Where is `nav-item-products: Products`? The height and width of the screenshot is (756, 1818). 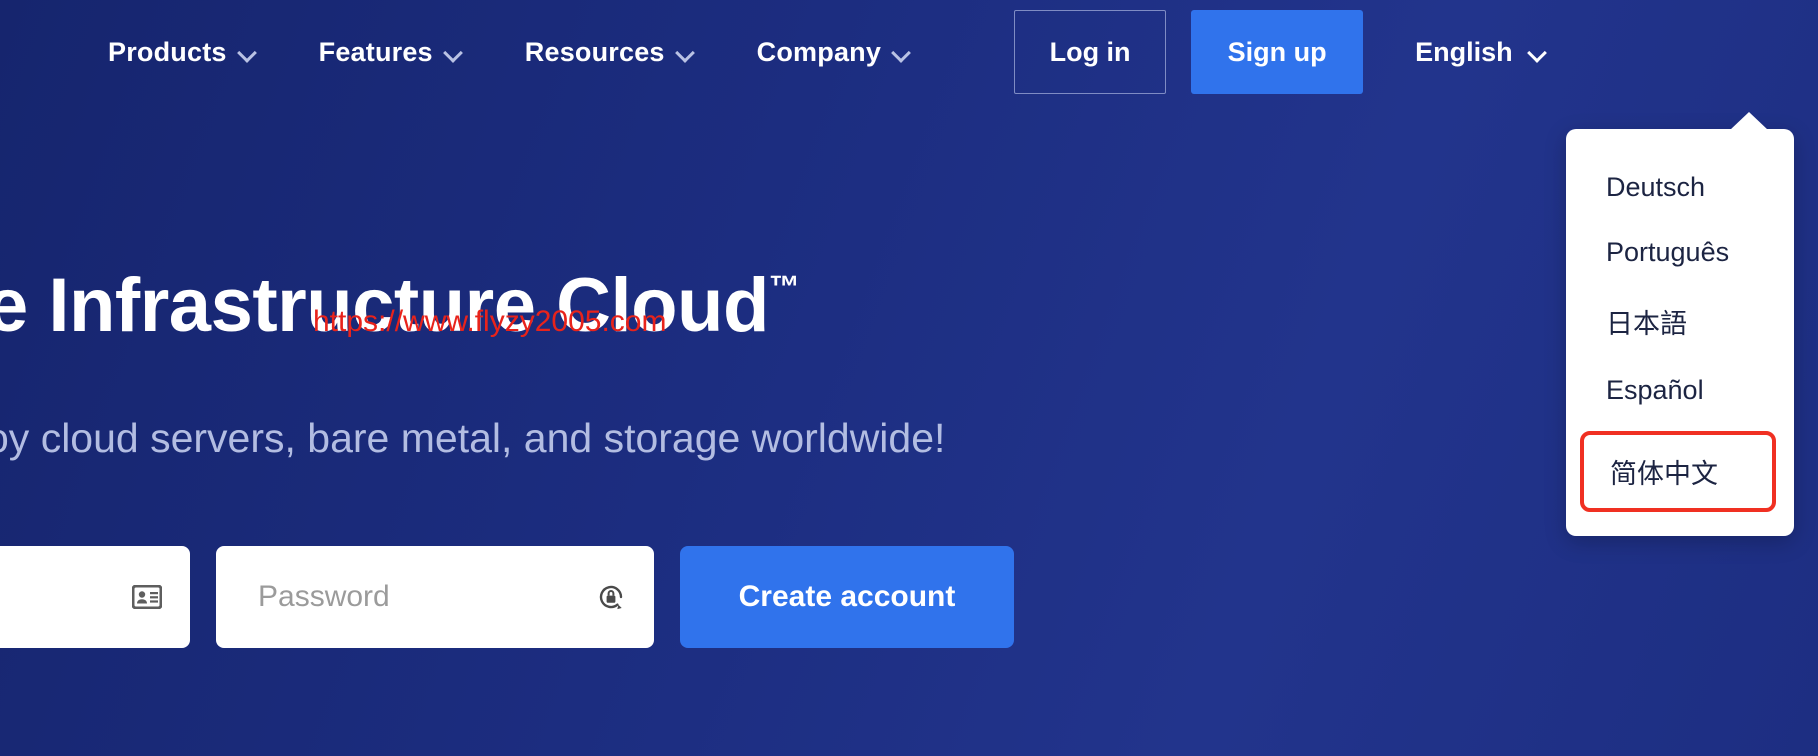
nav-item-products: Products is located at coordinates (181, 52).